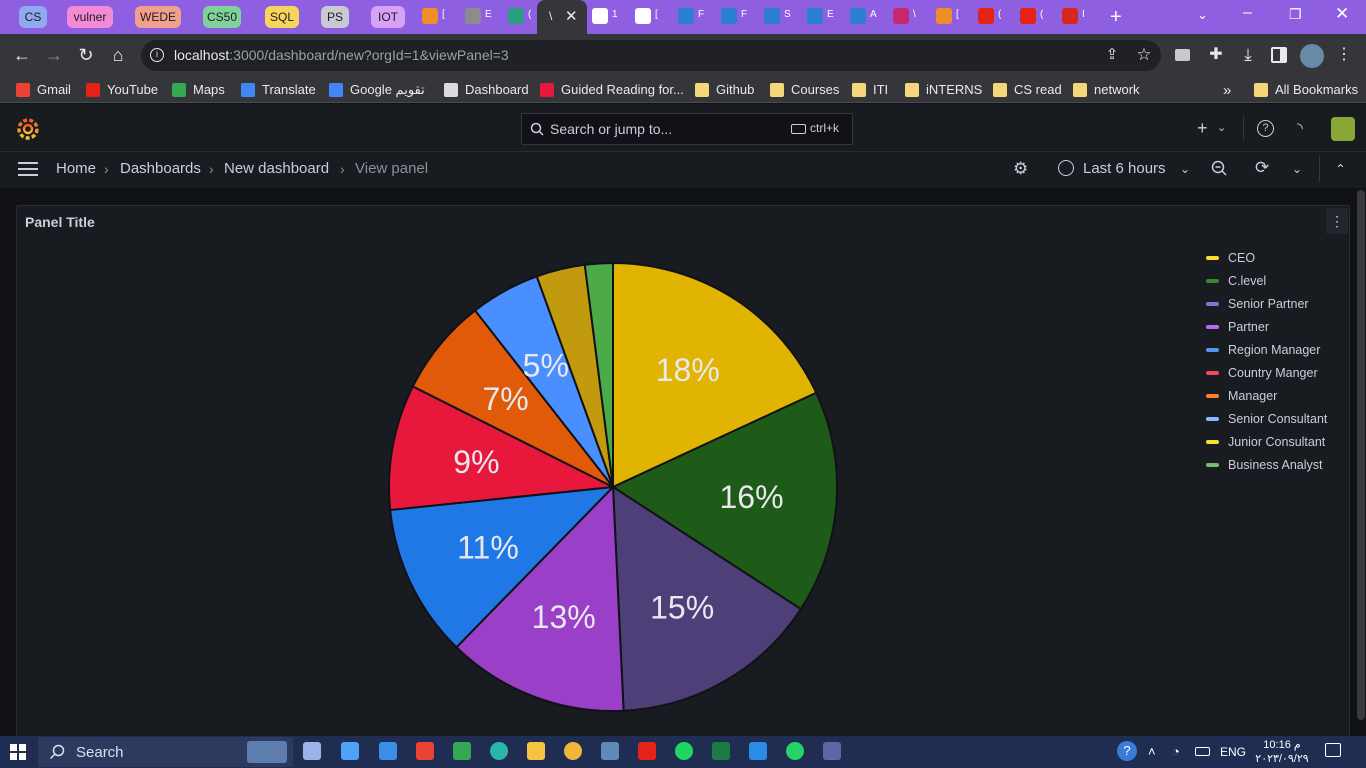  What do you see at coordinates (1202, 15) in the screenshot?
I see `tab-search-chevron-icon: ⌄` at bounding box center [1202, 15].